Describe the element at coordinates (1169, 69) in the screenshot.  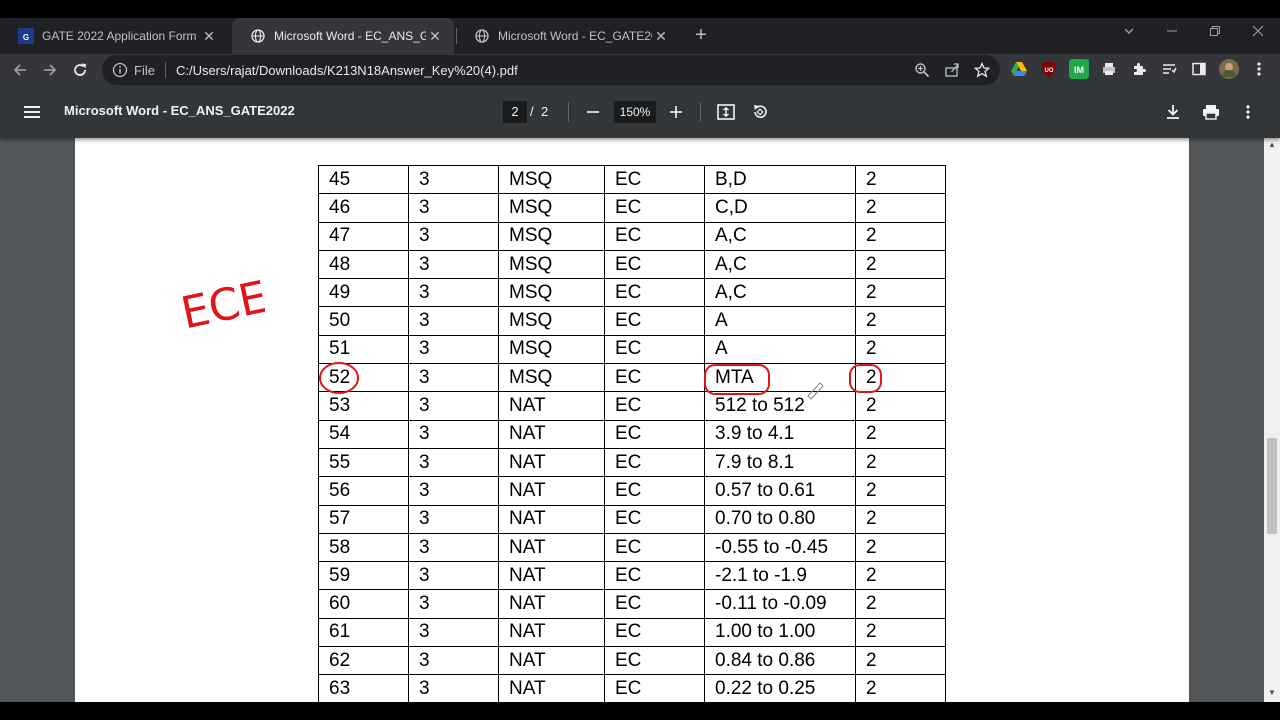
I see `reading-list-icon` at that location.